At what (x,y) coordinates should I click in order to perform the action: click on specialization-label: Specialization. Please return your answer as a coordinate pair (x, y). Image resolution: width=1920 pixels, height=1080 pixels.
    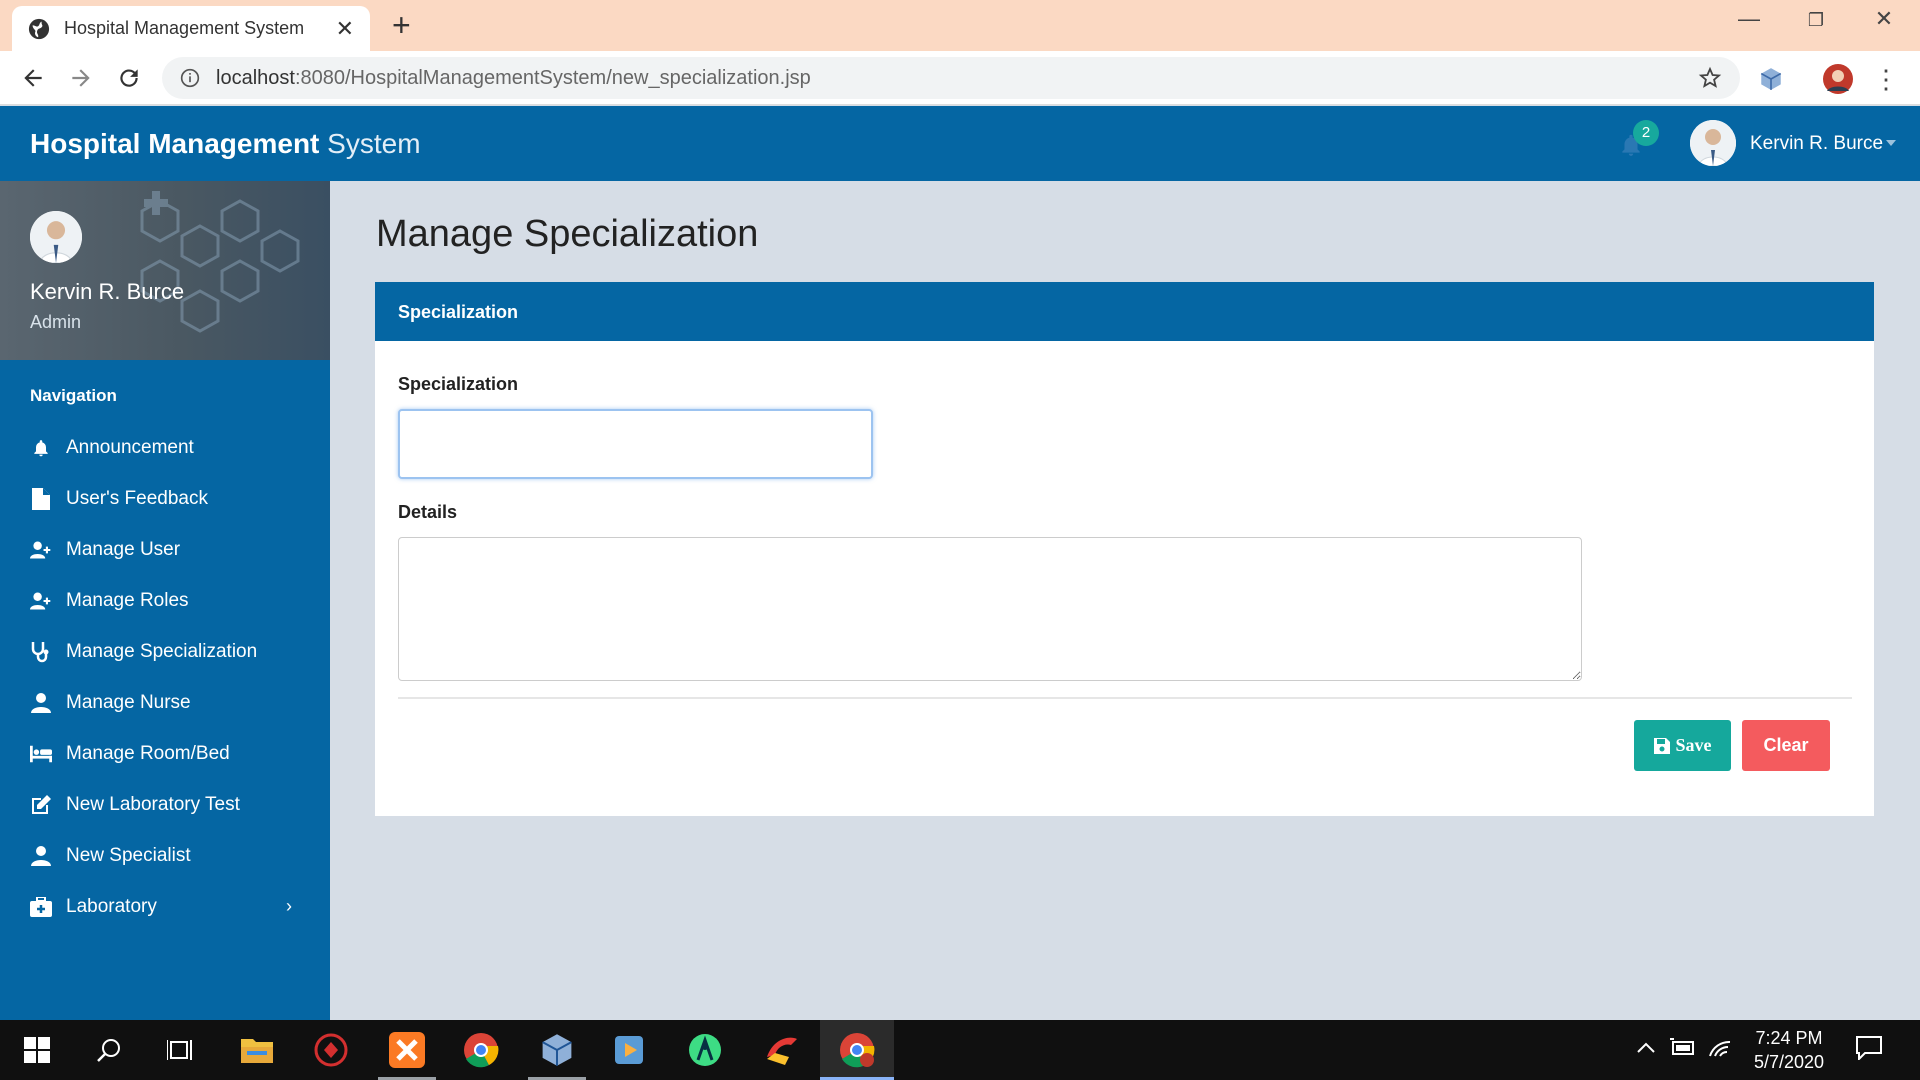
    Looking at the image, I should click on (458, 384).